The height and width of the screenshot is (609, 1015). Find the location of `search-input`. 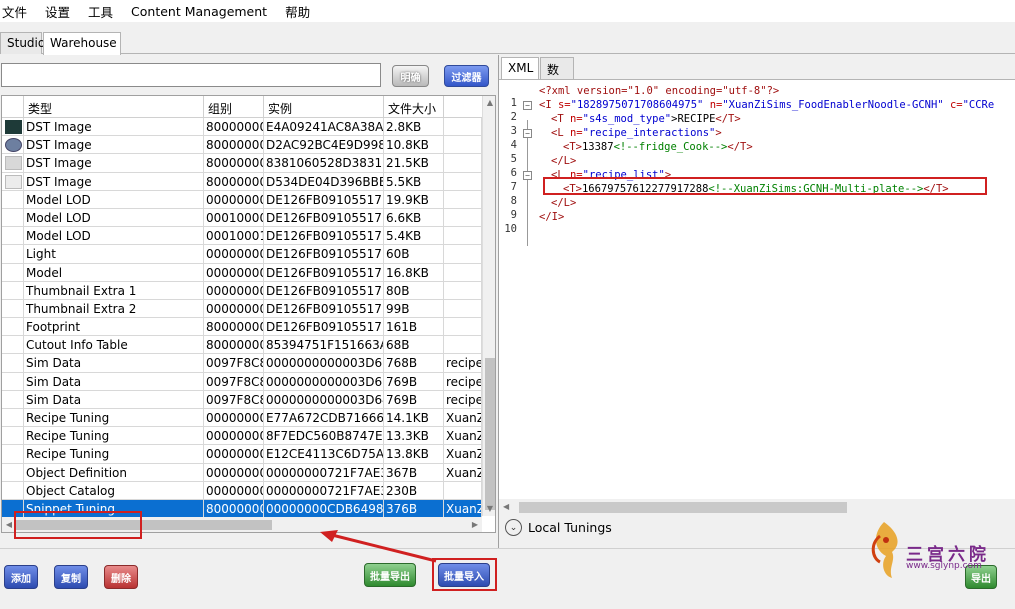

search-input is located at coordinates (191, 75).